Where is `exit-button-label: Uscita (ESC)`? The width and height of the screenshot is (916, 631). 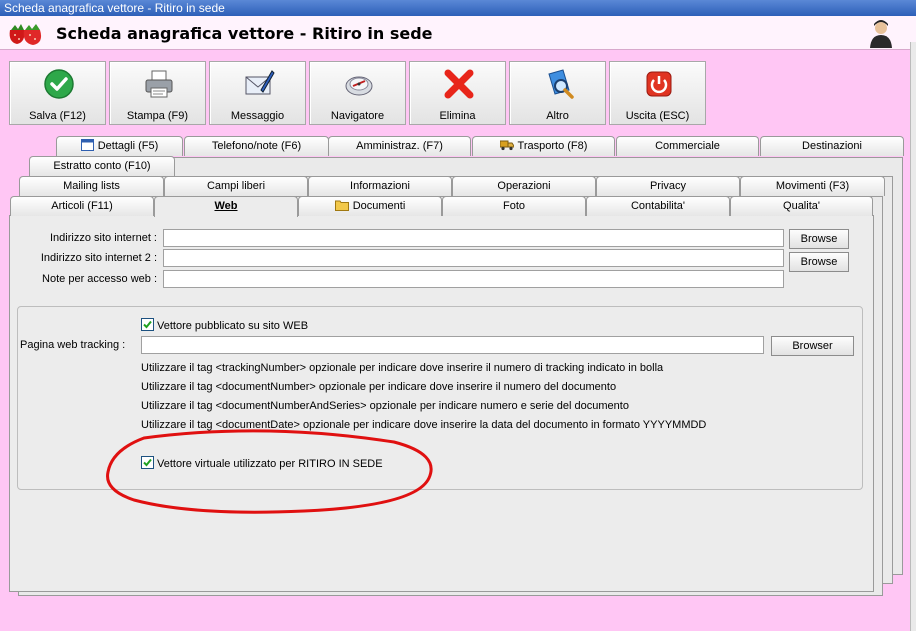 exit-button-label: Uscita (ESC) is located at coordinates (657, 116).